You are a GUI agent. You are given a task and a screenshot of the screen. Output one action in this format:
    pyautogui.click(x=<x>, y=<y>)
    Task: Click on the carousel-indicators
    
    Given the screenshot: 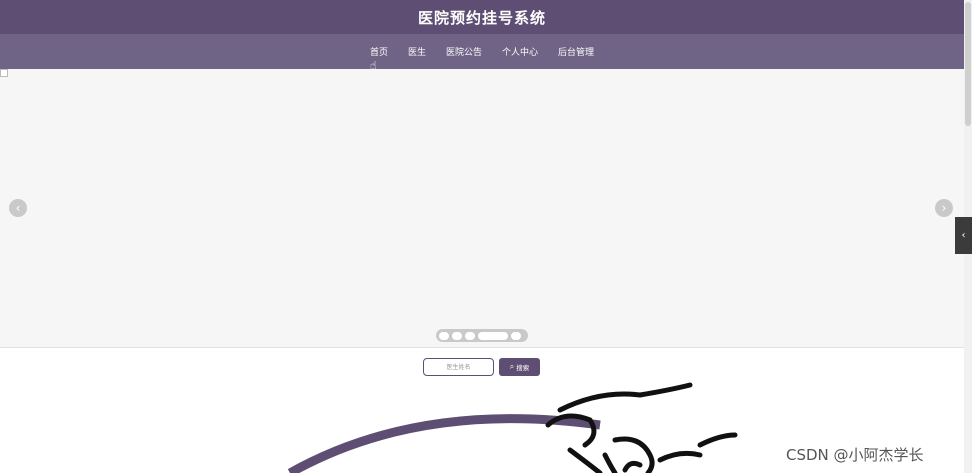 What is the action you would take?
    pyautogui.click(x=482, y=335)
    